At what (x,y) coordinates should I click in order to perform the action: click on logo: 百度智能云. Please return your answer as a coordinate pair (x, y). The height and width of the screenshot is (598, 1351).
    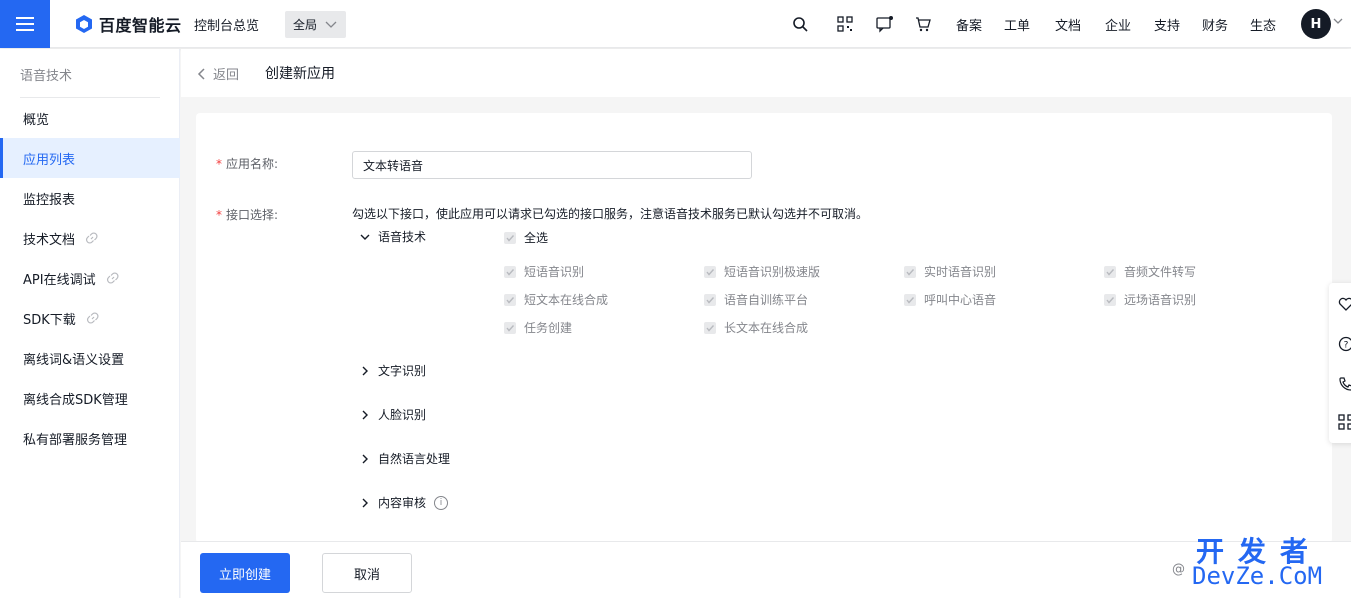
    Looking at the image, I should click on (128, 24).